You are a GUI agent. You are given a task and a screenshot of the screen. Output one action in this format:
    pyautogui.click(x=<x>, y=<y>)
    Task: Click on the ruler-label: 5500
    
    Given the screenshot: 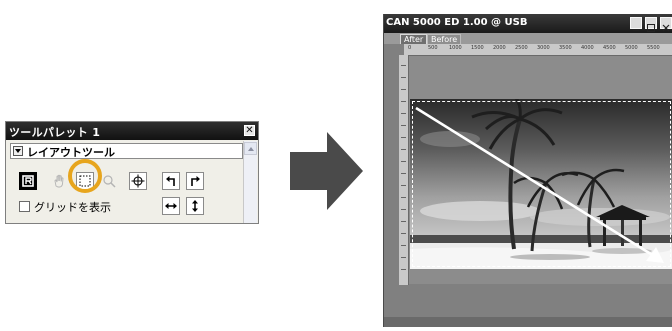 What is the action you would take?
    pyautogui.click(x=653, y=48)
    